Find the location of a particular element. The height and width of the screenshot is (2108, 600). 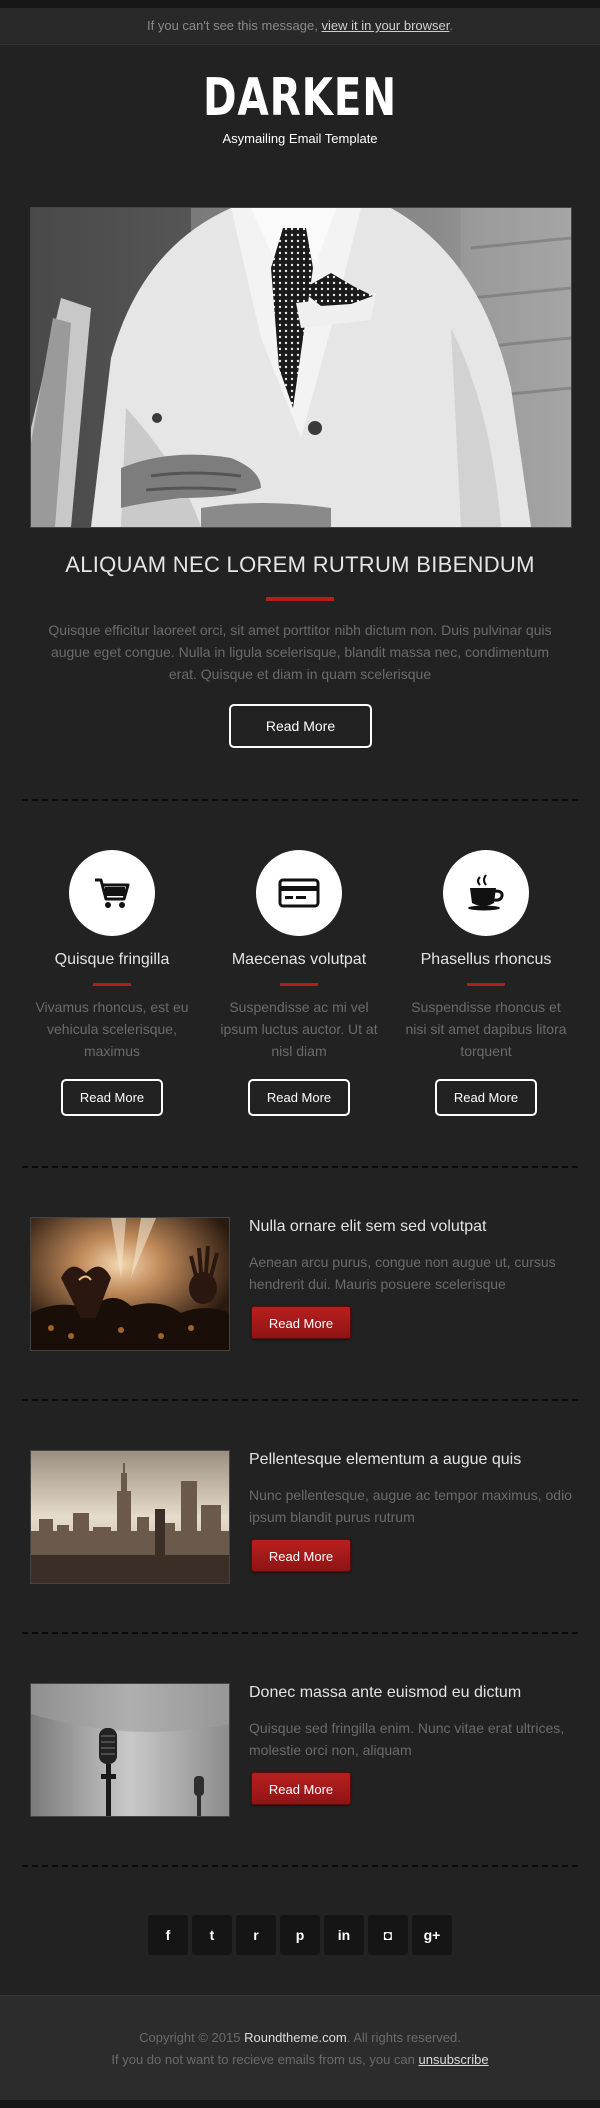

facebook-glyph: f is located at coordinates (168, 1935).